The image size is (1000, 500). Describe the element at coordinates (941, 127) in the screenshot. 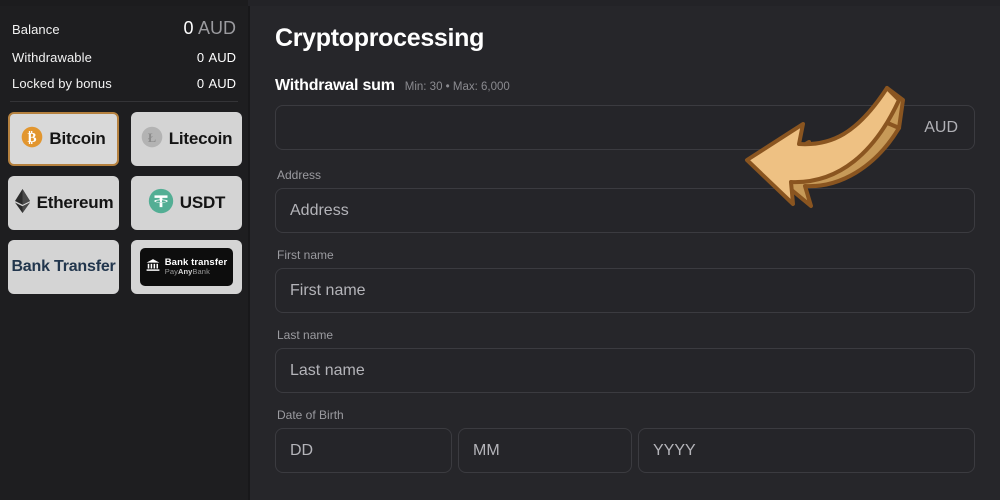

I see `currency-suffix: AUD` at that location.